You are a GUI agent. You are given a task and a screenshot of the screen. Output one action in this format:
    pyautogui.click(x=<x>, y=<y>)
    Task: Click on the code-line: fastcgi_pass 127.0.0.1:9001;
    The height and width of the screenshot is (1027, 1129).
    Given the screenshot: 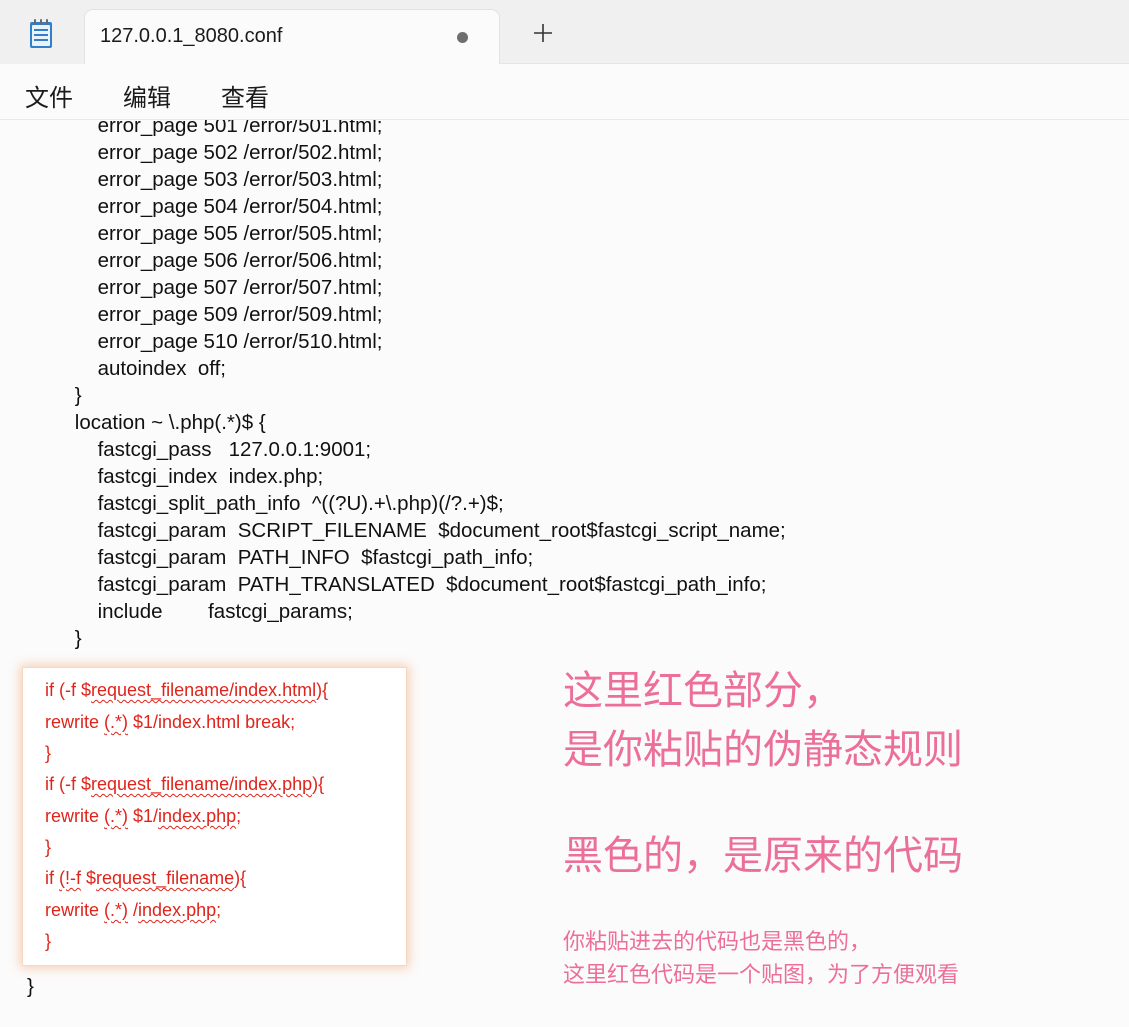 What is the action you would take?
    pyautogui.click(x=212, y=449)
    